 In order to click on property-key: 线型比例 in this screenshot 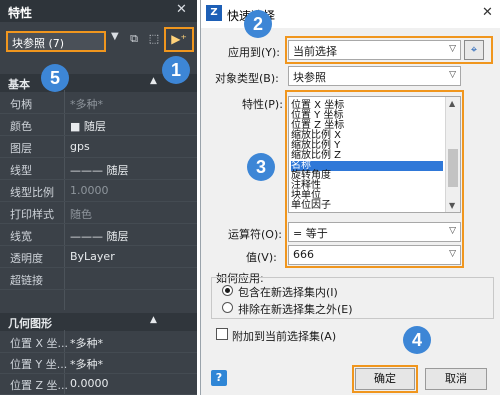, I will do `click(32, 192)`.